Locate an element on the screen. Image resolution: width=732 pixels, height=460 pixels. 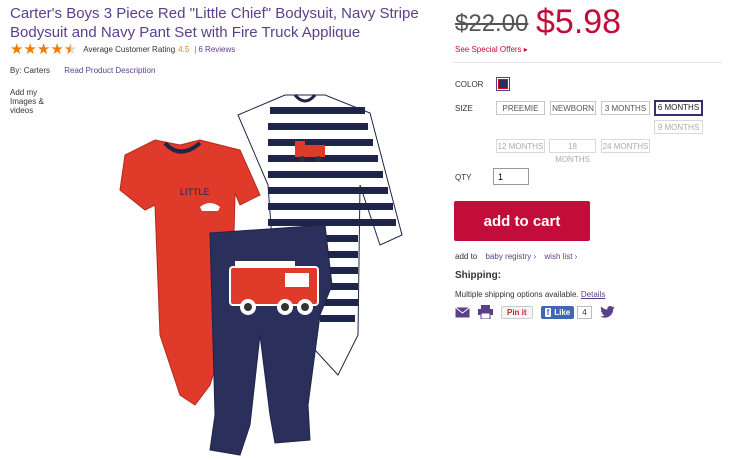
sale-price: $5.98 is located at coordinates (579, 22).